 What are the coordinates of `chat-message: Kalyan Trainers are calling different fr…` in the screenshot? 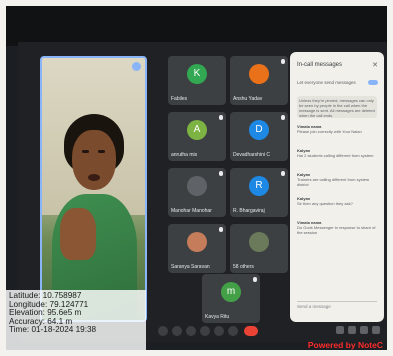 It's located at (337, 179).